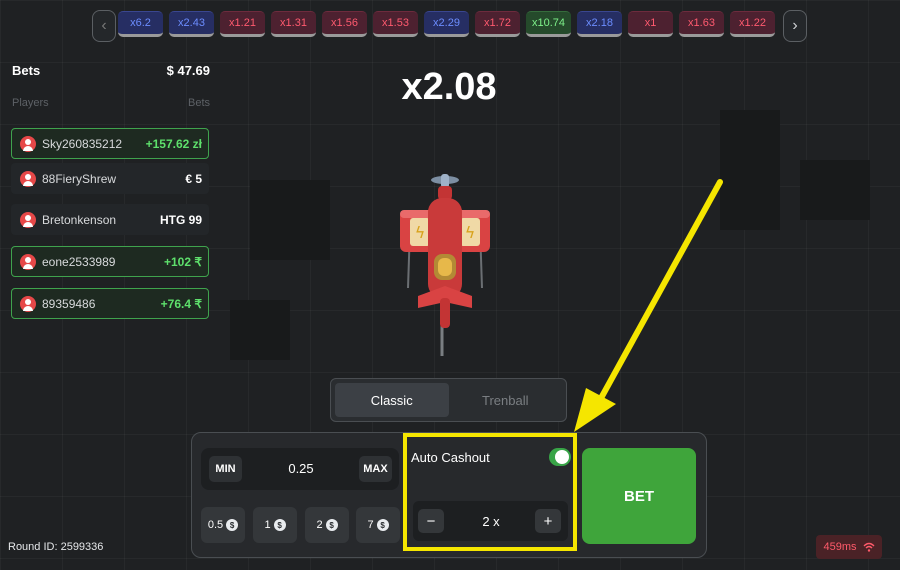 This screenshot has width=900, height=570. What do you see at coordinates (648, 305) in the screenshot?
I see `annotation-arrow-icon` at bounding box center [648, 305].